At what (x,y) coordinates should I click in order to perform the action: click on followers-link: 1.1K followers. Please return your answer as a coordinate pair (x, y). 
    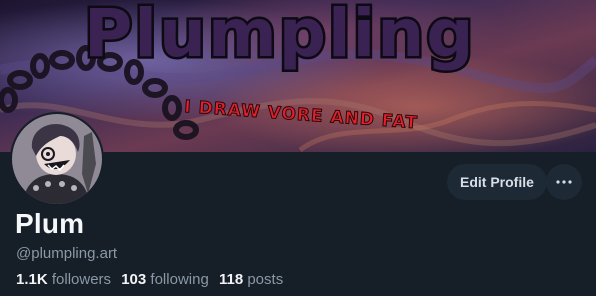
    Looking at the image, I should click on (65, 279).